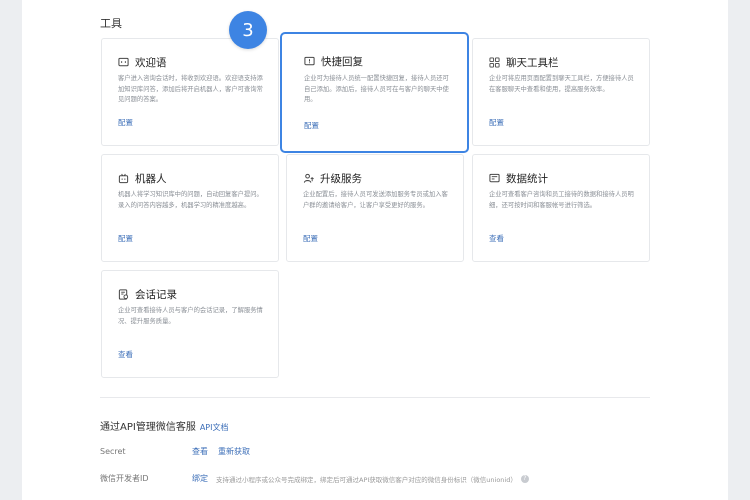 The height and width of the screenshot is (500, 750). What do you see at coordinates (309, 61) in the screenshot?
I see `quick-reply-icon` at bounding box center [309, 61].